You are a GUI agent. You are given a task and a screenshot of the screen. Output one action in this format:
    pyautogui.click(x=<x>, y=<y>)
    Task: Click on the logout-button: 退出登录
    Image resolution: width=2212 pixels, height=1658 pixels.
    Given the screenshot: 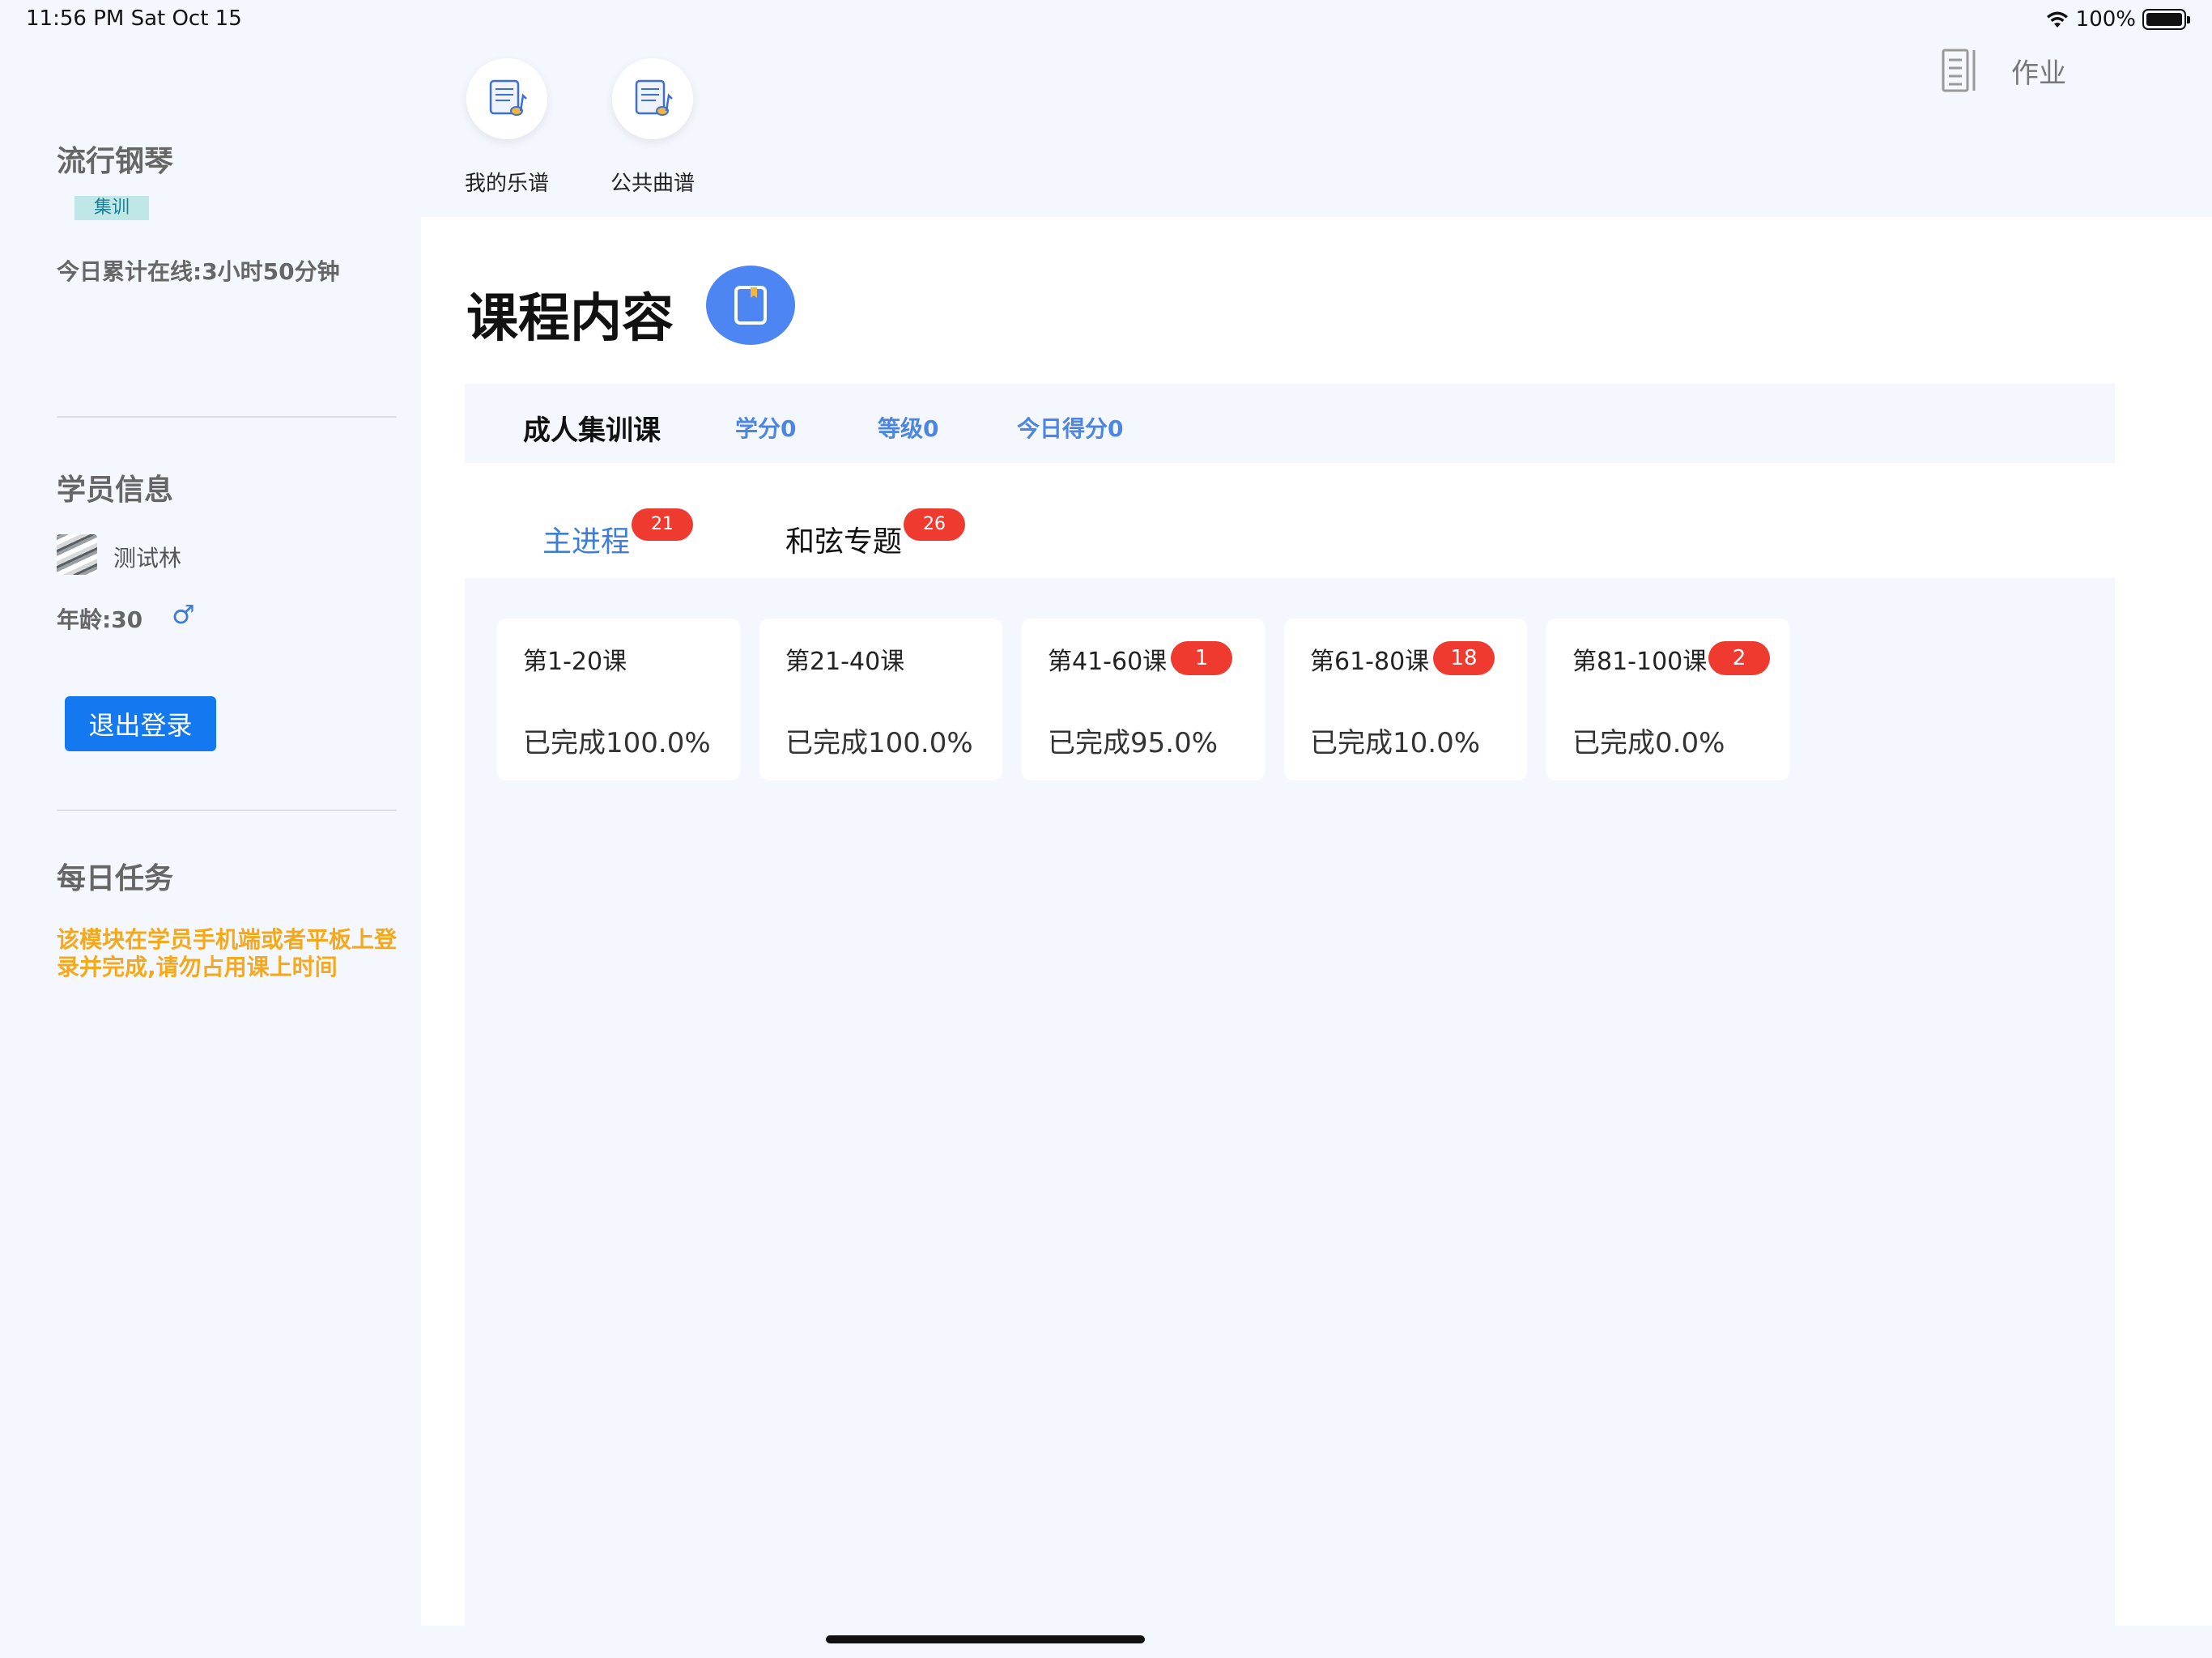 What is the action you would take?
    pyautogui.click(x=140, y=723)
    